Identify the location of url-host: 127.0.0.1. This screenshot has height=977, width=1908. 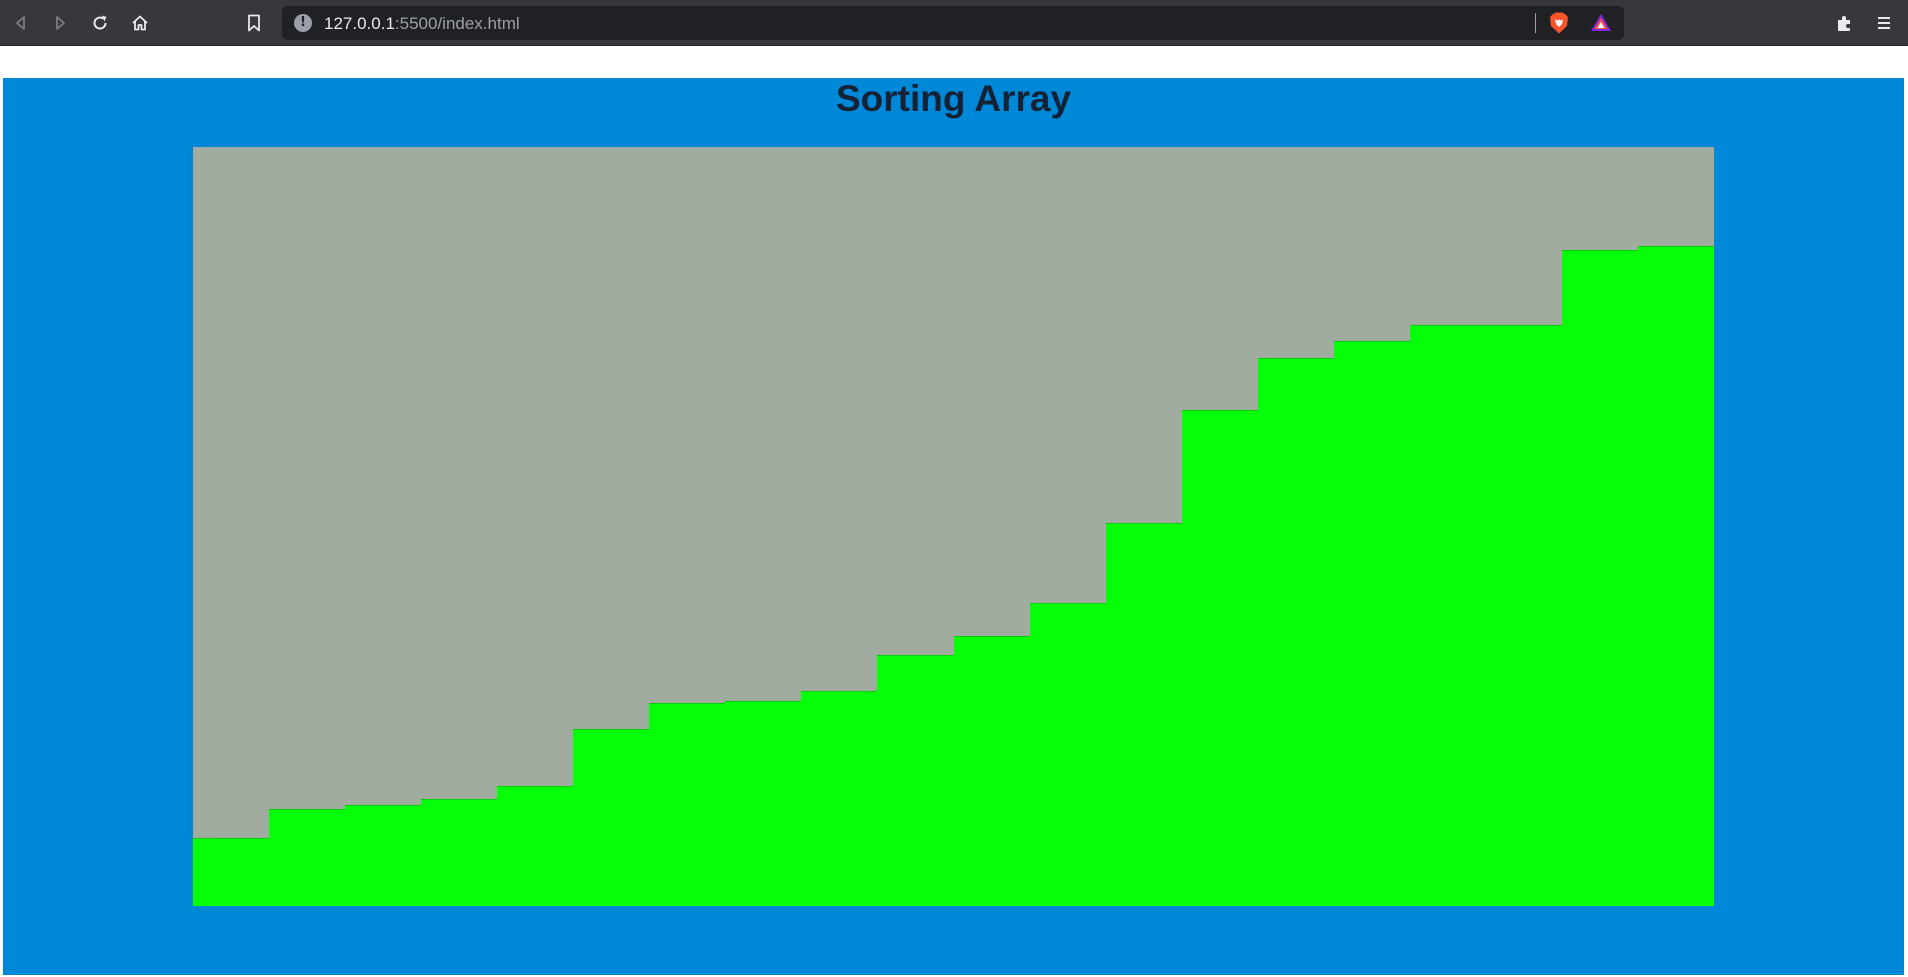
(359, 23).